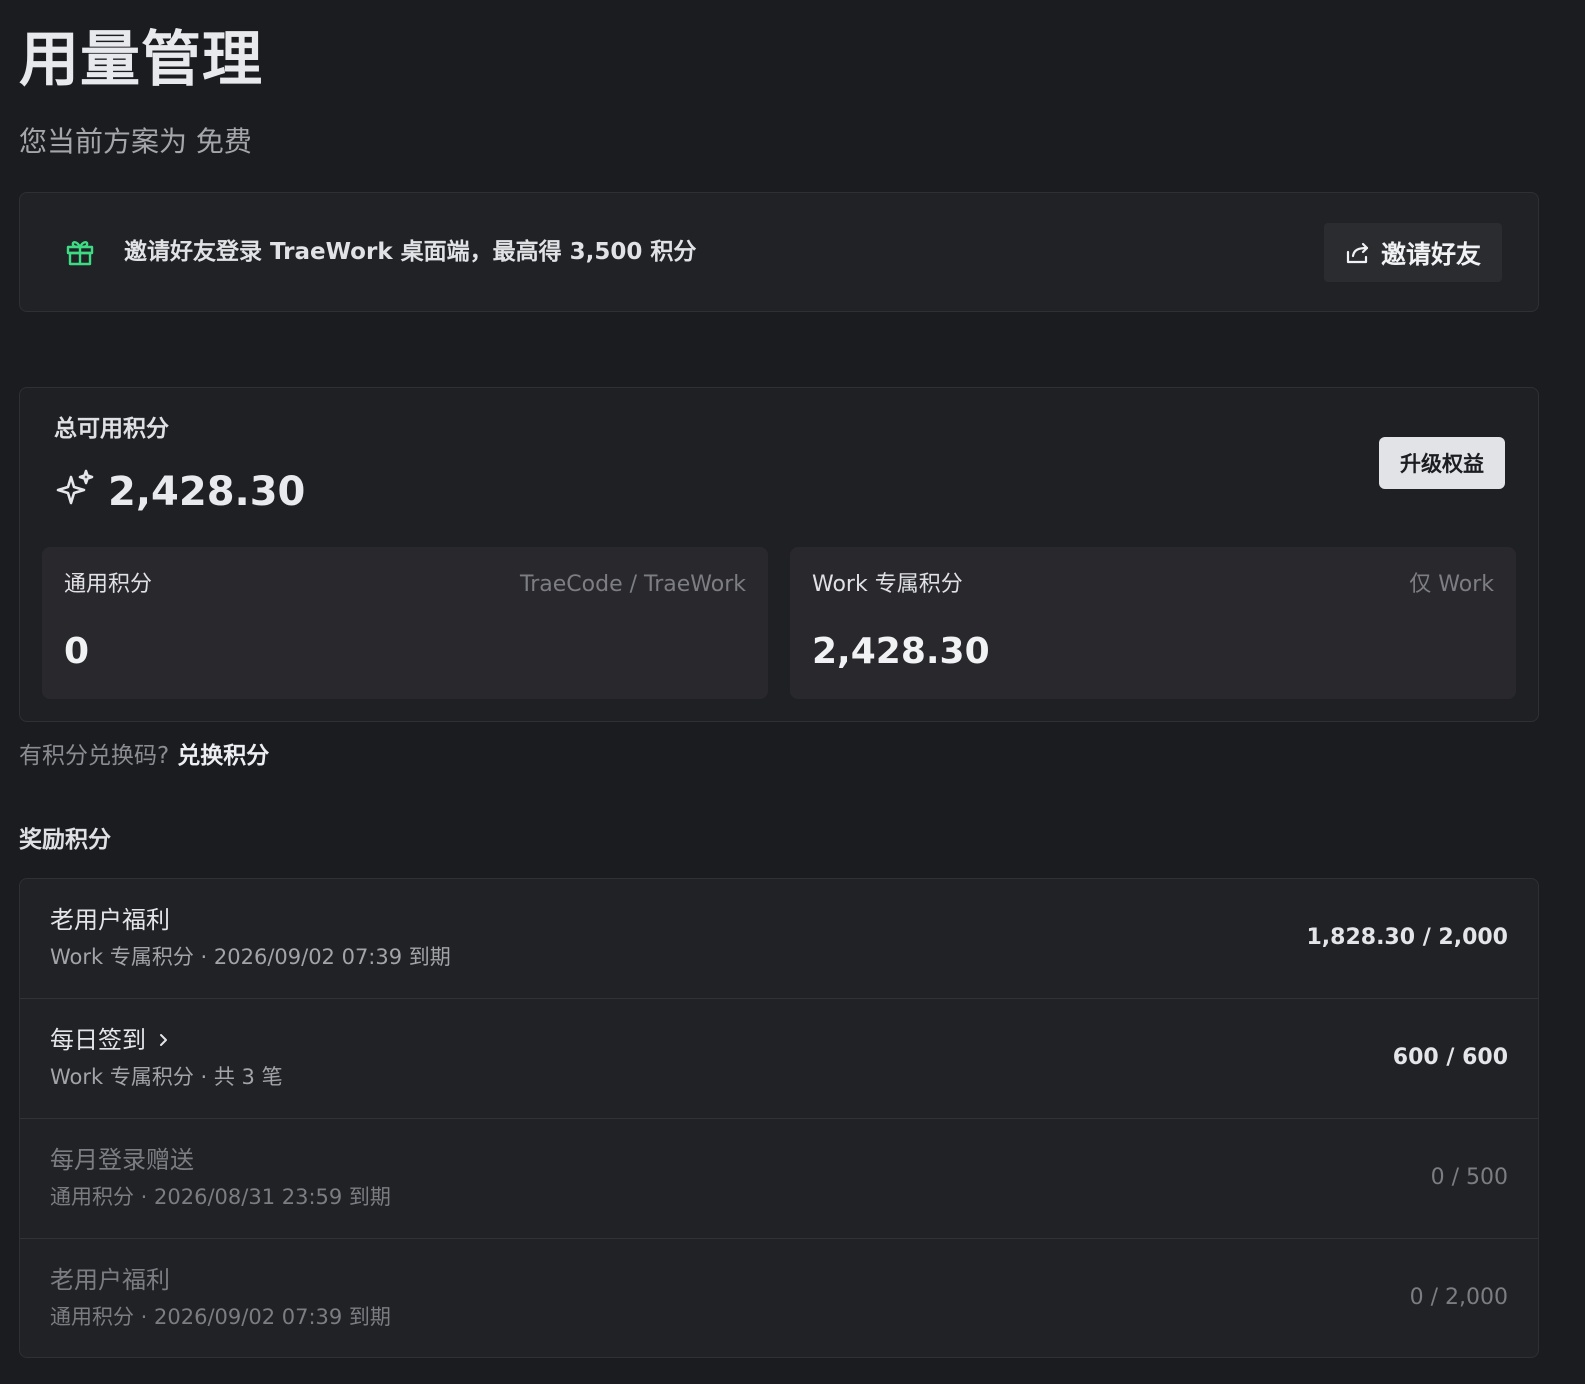 The image size is (1585, 1384). I want to click on reward-name-text: 每月登录赠送, so click(122, 1160).